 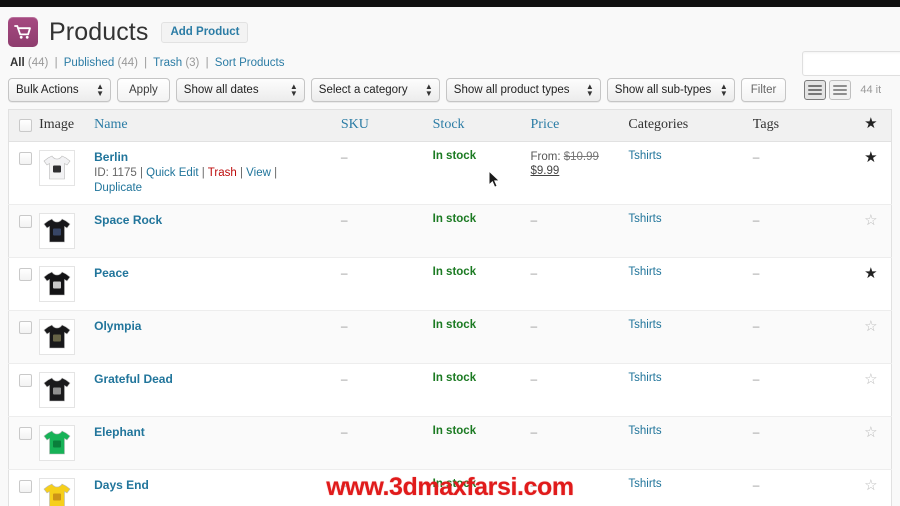 What do you see at coordinates (133, 379) in the screenshot?
I see `product-name-link: Grateful Dead` at bounding box center [133, 379].